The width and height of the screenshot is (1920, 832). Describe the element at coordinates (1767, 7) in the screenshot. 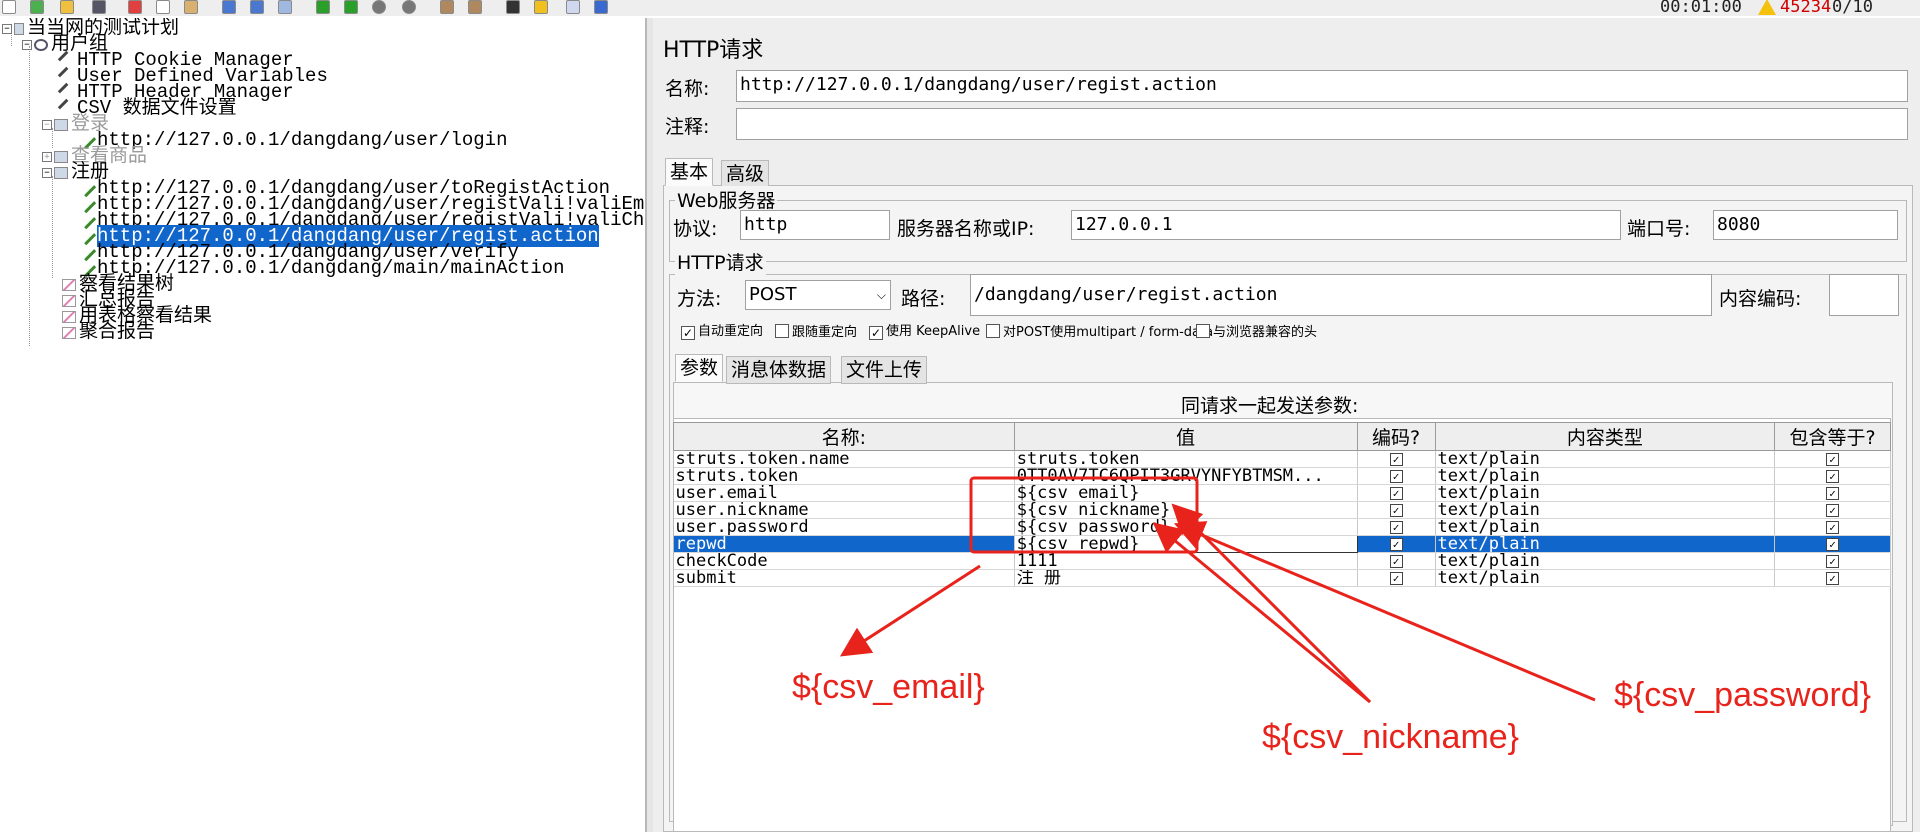

I see `warning-icon` at that location.